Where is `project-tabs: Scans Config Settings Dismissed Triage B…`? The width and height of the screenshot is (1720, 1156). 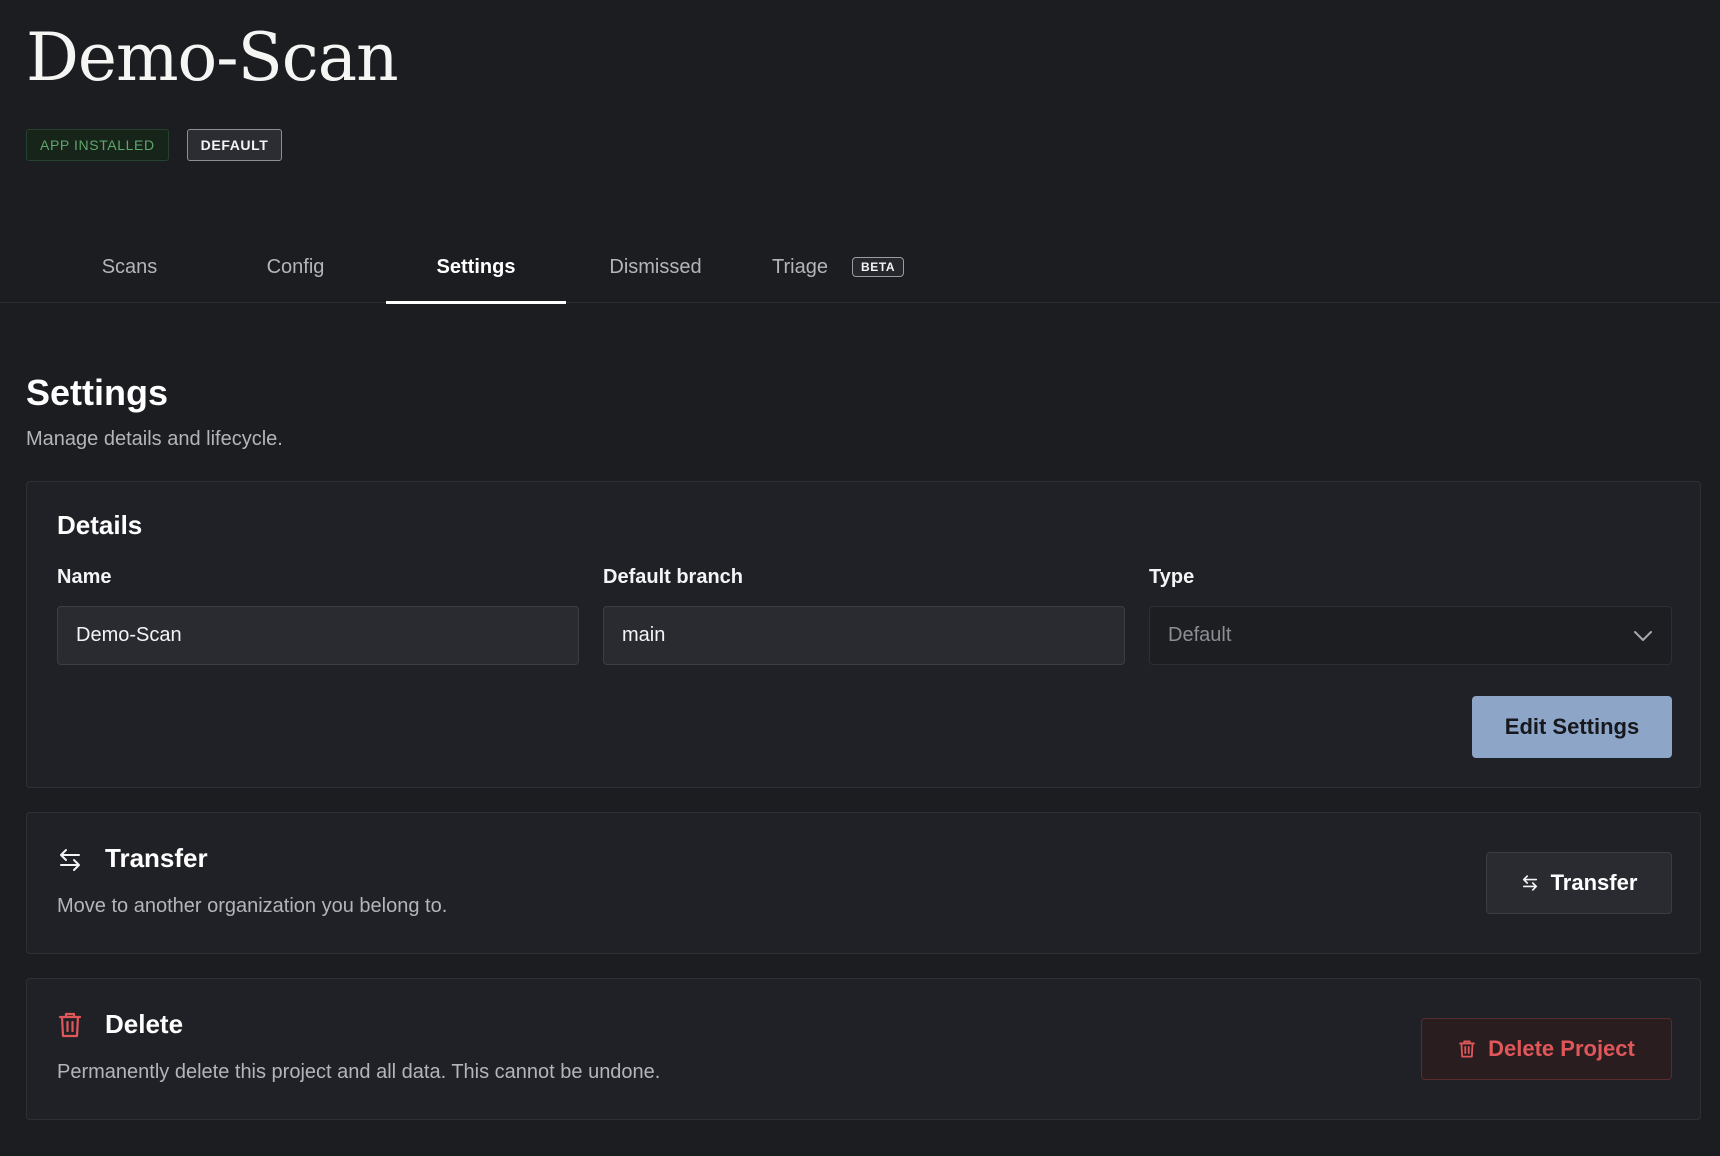
project-tabs: Scans Config Settings Dismissed Triage B… is located at coordinates (860, 267).